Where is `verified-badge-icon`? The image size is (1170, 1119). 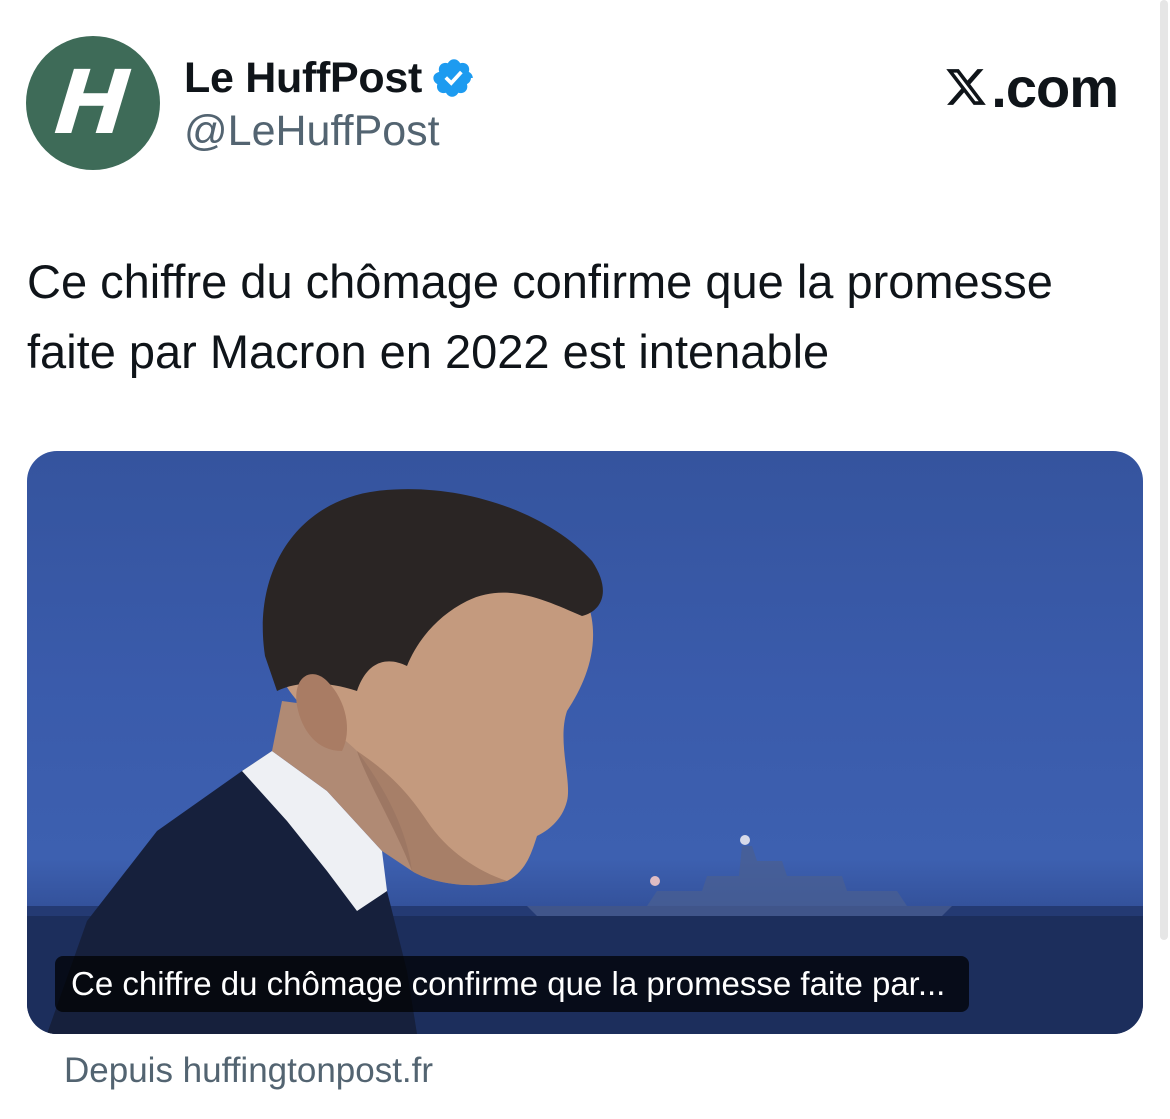
verified-badge-icon is located at coordinates (453, 78).